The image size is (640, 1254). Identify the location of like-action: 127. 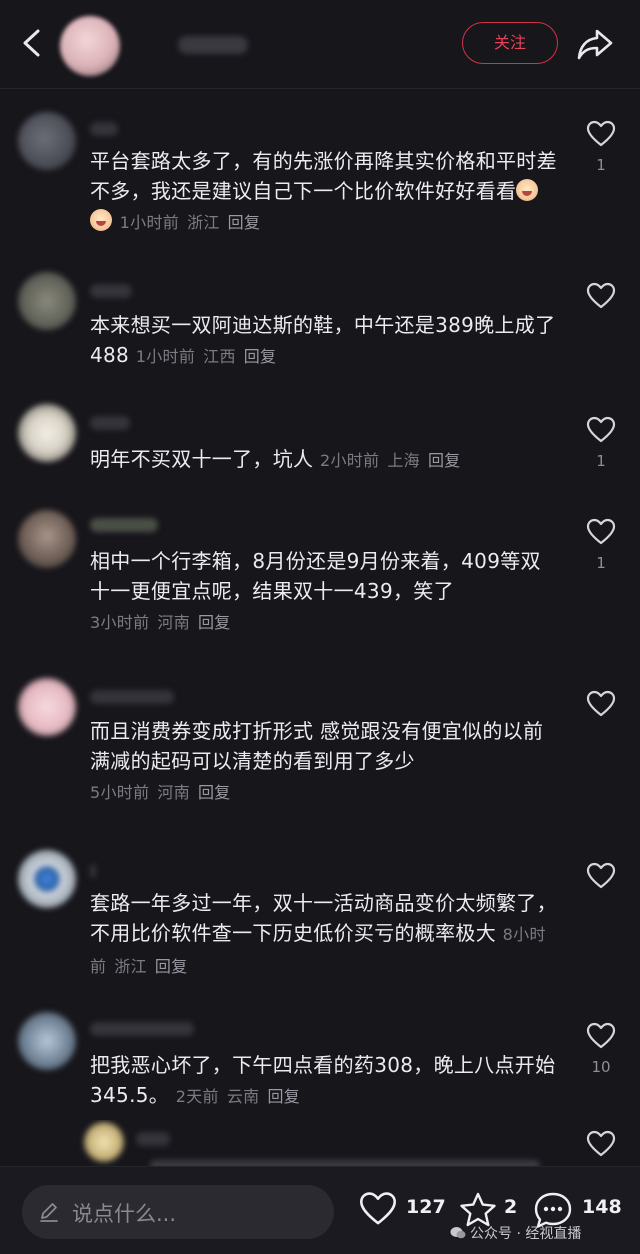
(402, 1209).